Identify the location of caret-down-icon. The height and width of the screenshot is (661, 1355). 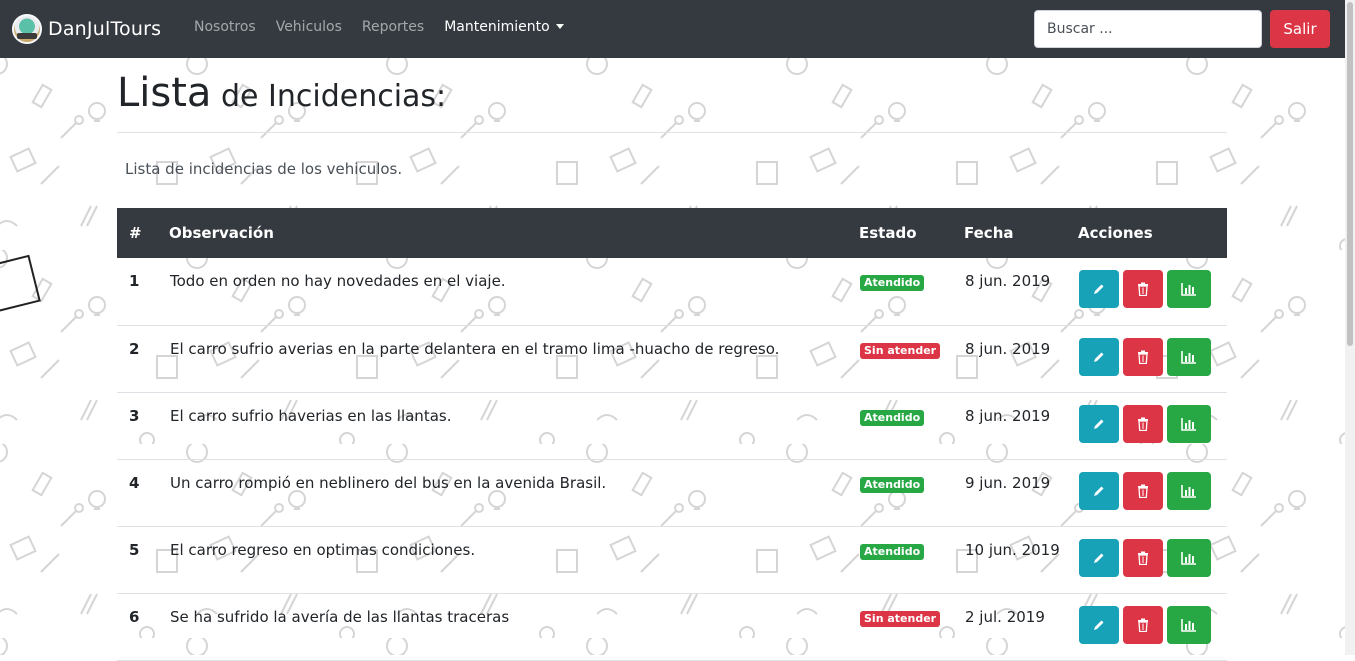
(559, 26).